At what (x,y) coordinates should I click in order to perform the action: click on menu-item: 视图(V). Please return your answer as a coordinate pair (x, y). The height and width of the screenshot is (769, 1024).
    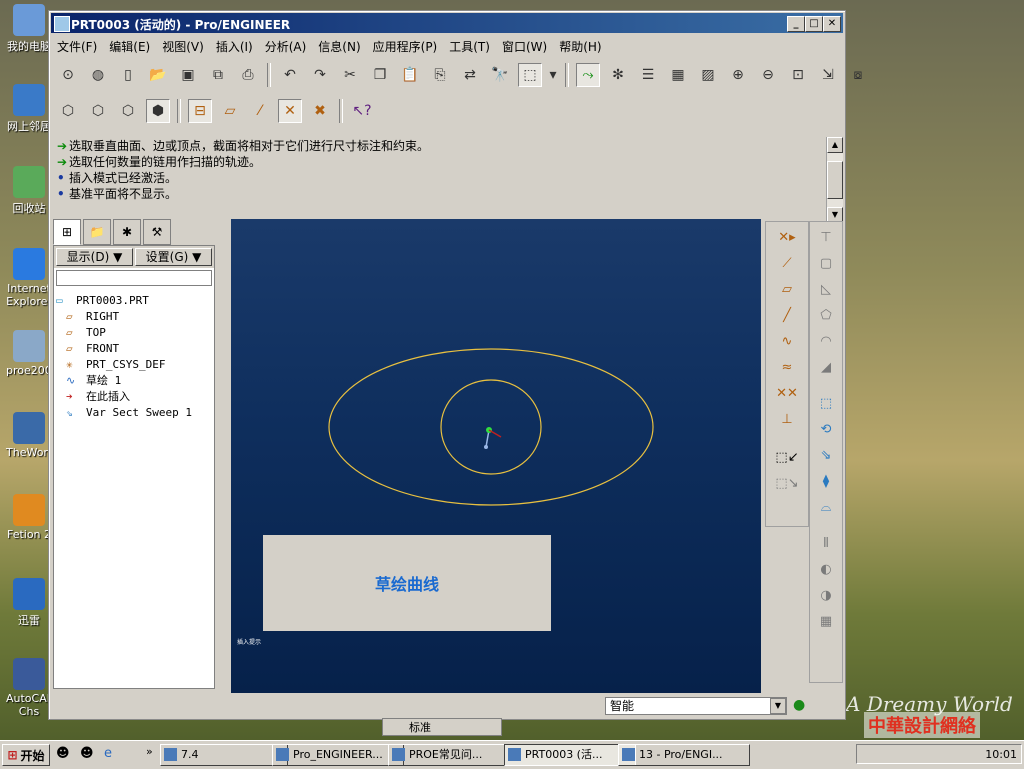
    Looking at the image, I should click on (183, 45).